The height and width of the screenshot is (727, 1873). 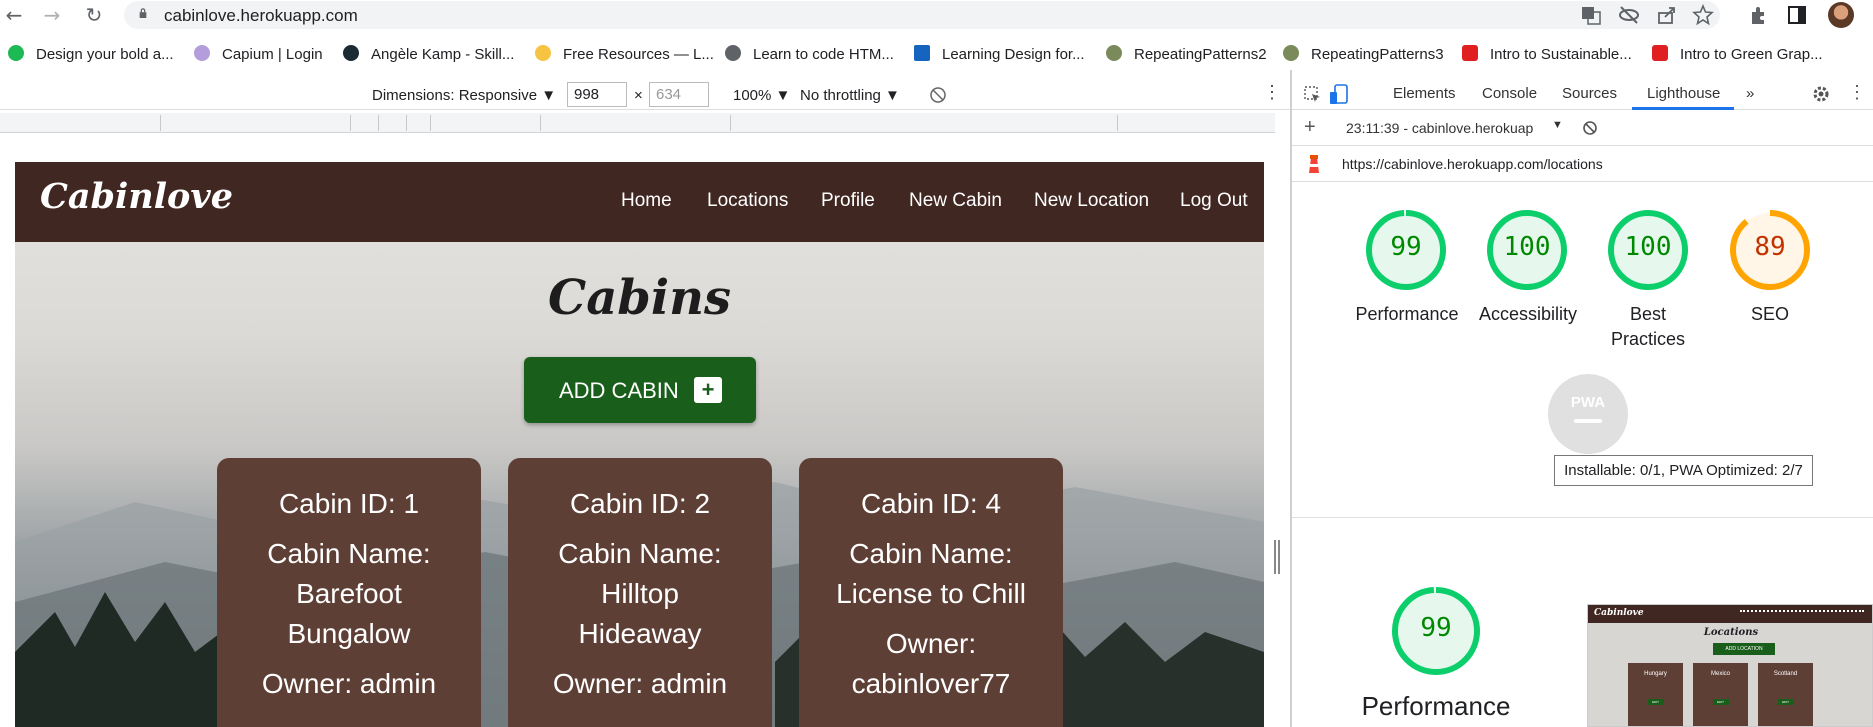 What do you see at coordinates (136, 196) in the screenshot?
I see `site-logo: Cabinlove` at bounding box center [136, 196].